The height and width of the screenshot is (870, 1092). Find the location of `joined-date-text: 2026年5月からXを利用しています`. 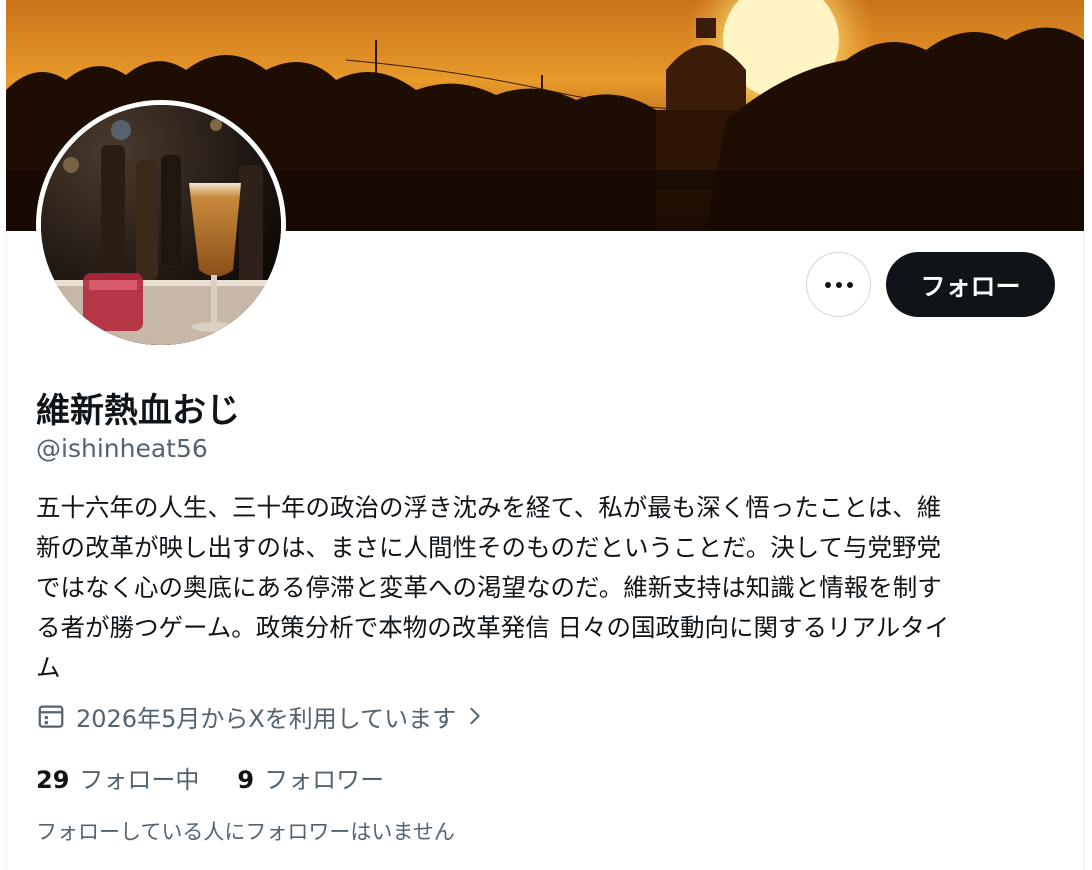

joined-date-text: 2026年5月からXを利用しています is located at coordinates (266, 718).